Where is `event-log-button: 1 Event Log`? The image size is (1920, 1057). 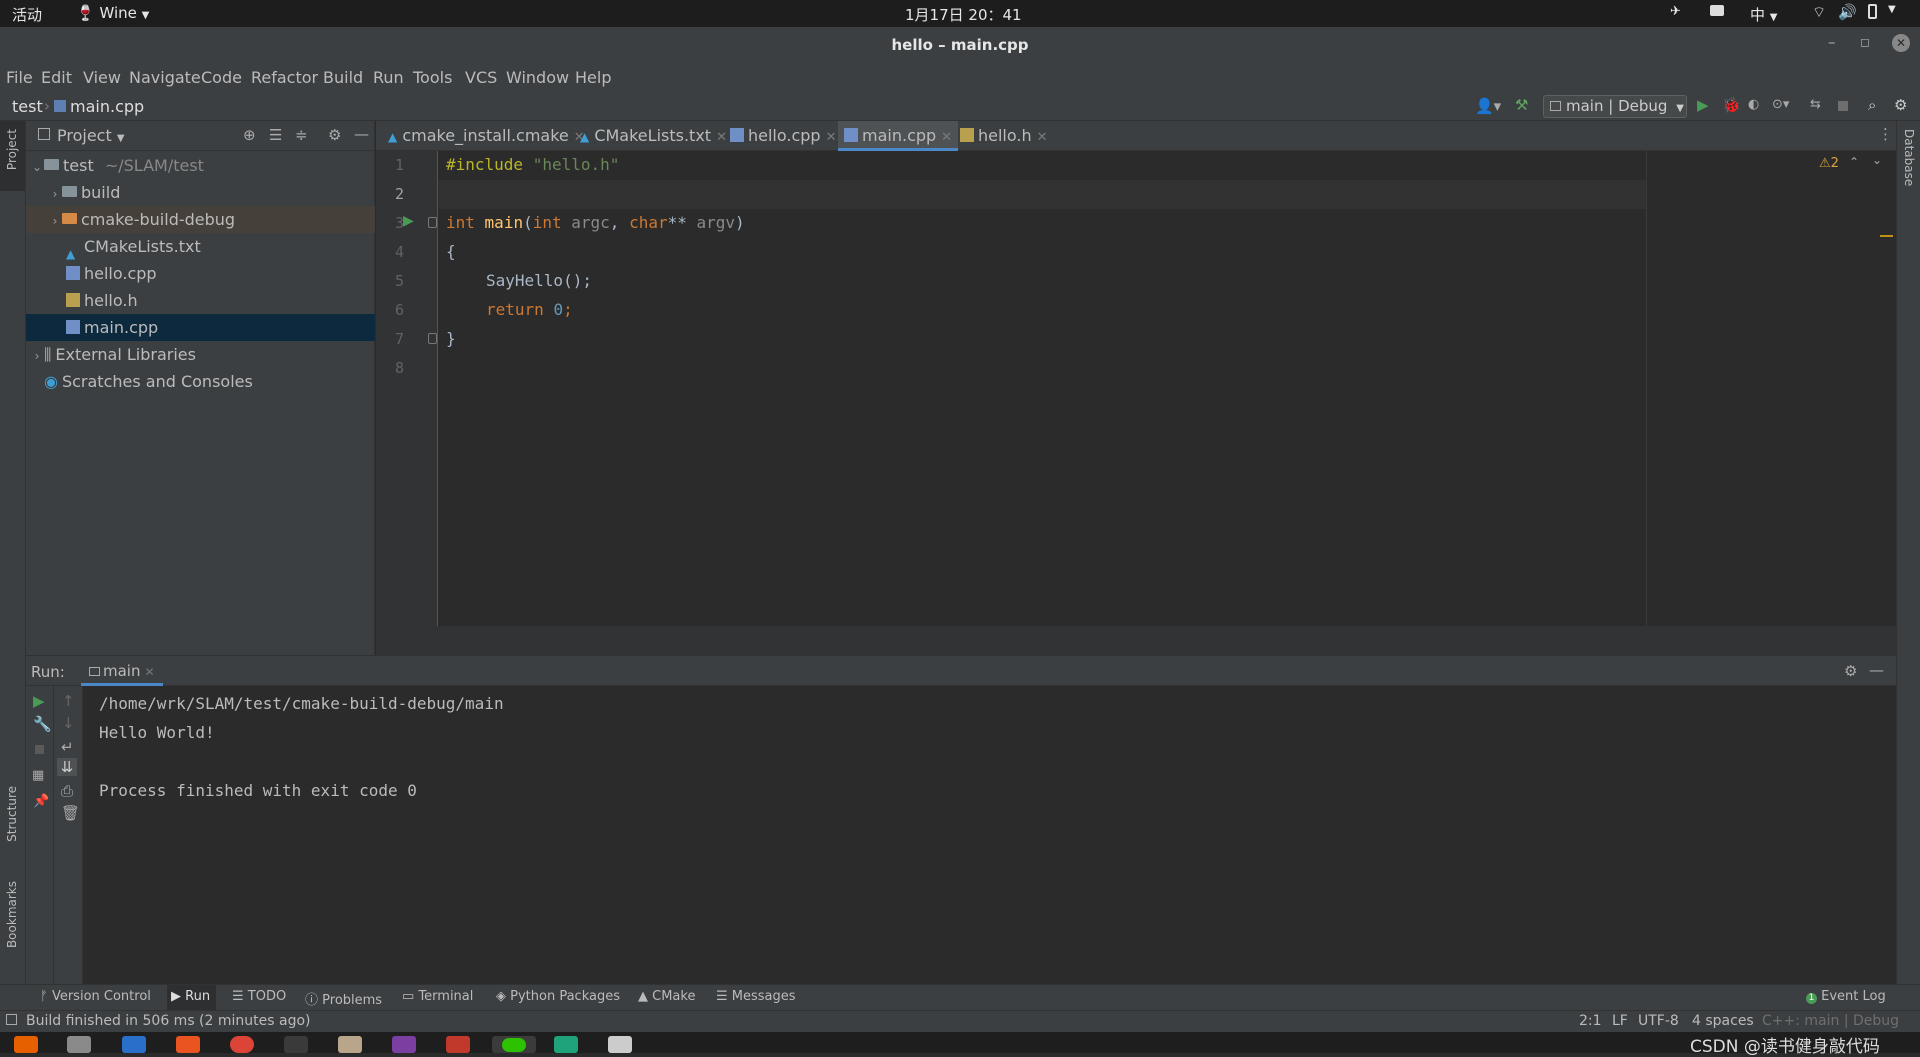
event-log-button: 1 Event Log is located at coordinates (1846, 996).